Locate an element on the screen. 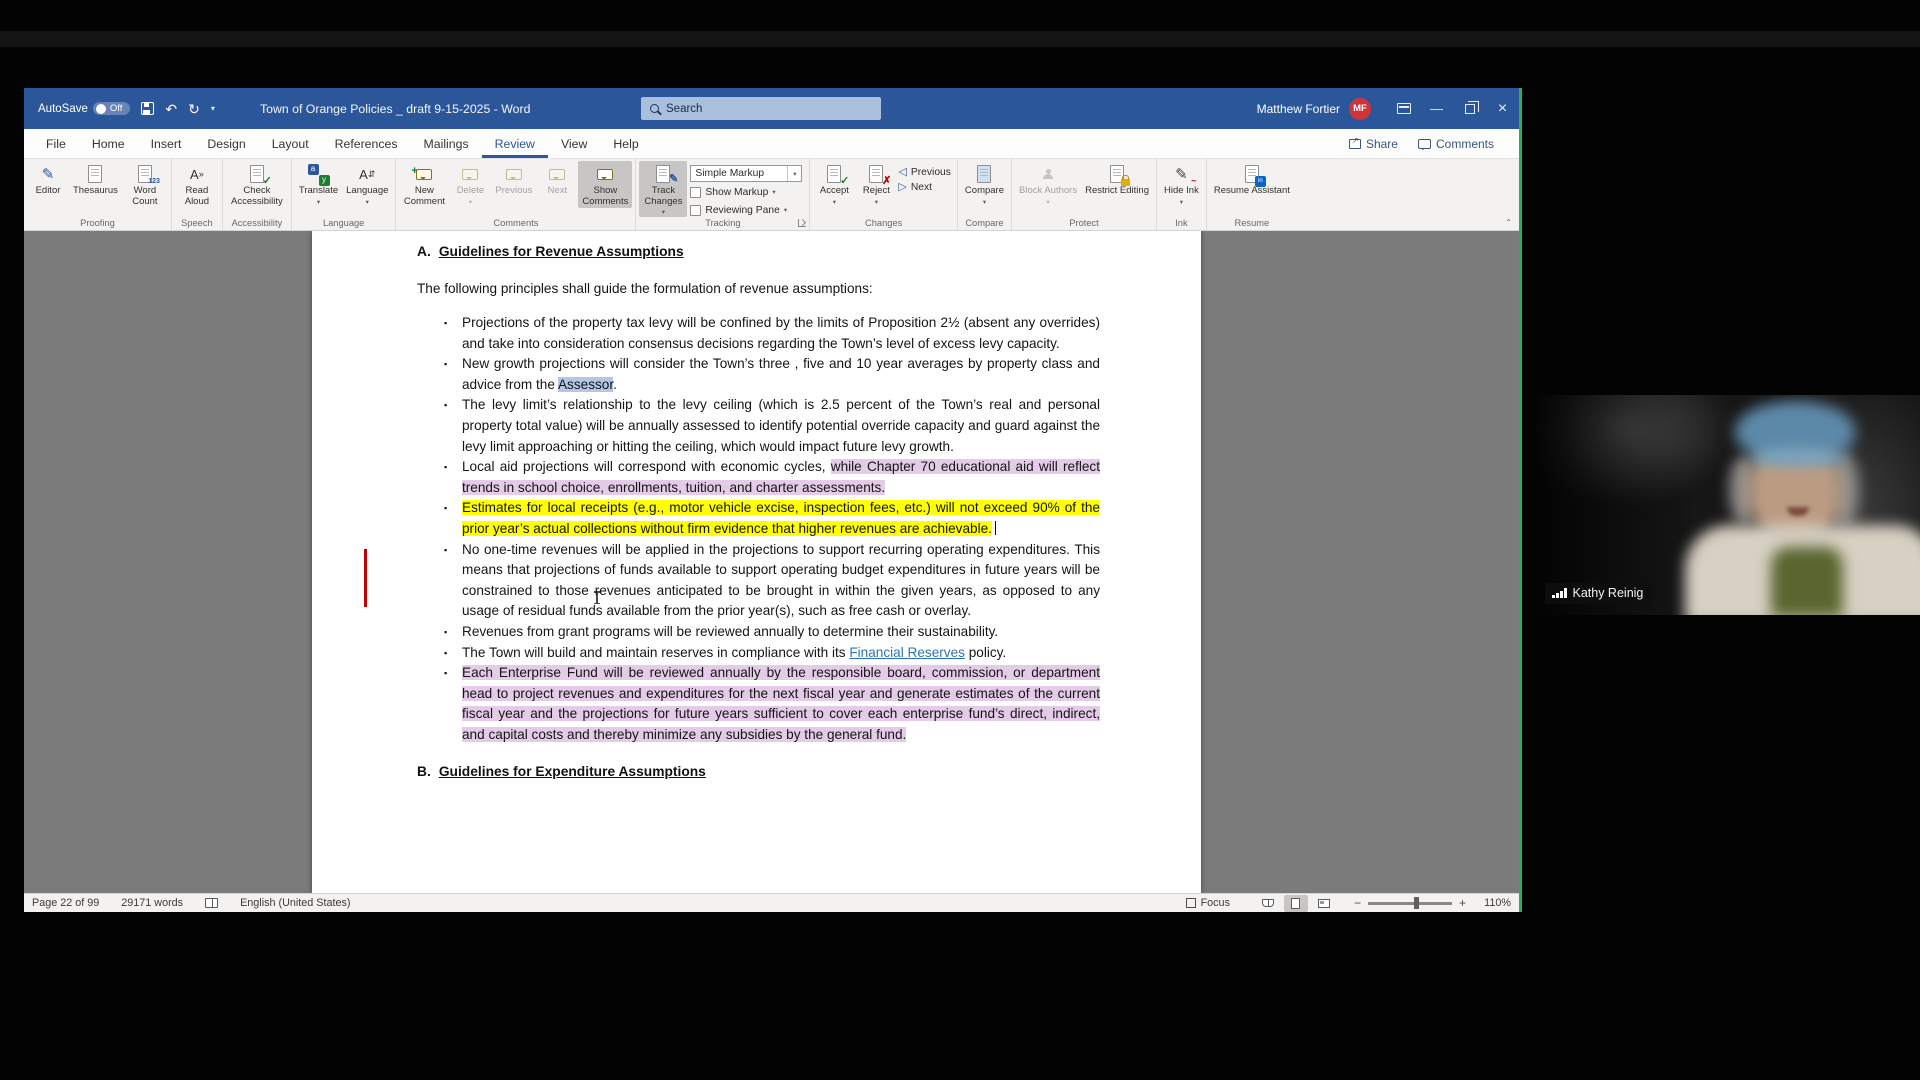 The width and height of the screenshot is (1920, 1080). new-comment-button: + New Comment is located at coordinates (424, 184).